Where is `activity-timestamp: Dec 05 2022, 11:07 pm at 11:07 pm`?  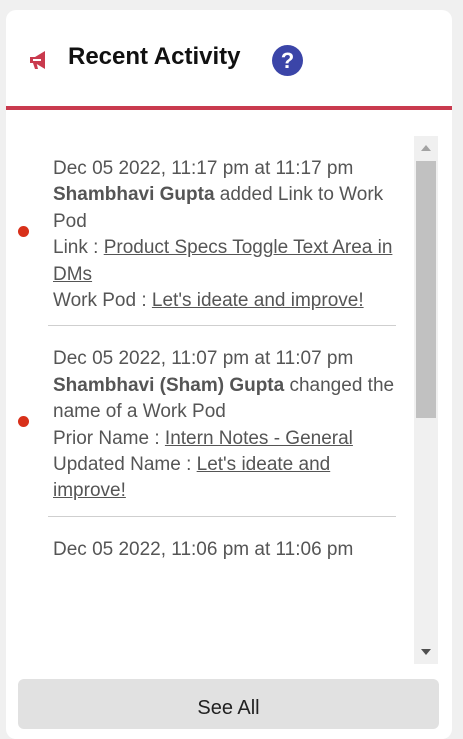
activity-timestamp: Dec 05 2022, 11:07 pm at 11:07 pm is located at coordinates (203, 359).